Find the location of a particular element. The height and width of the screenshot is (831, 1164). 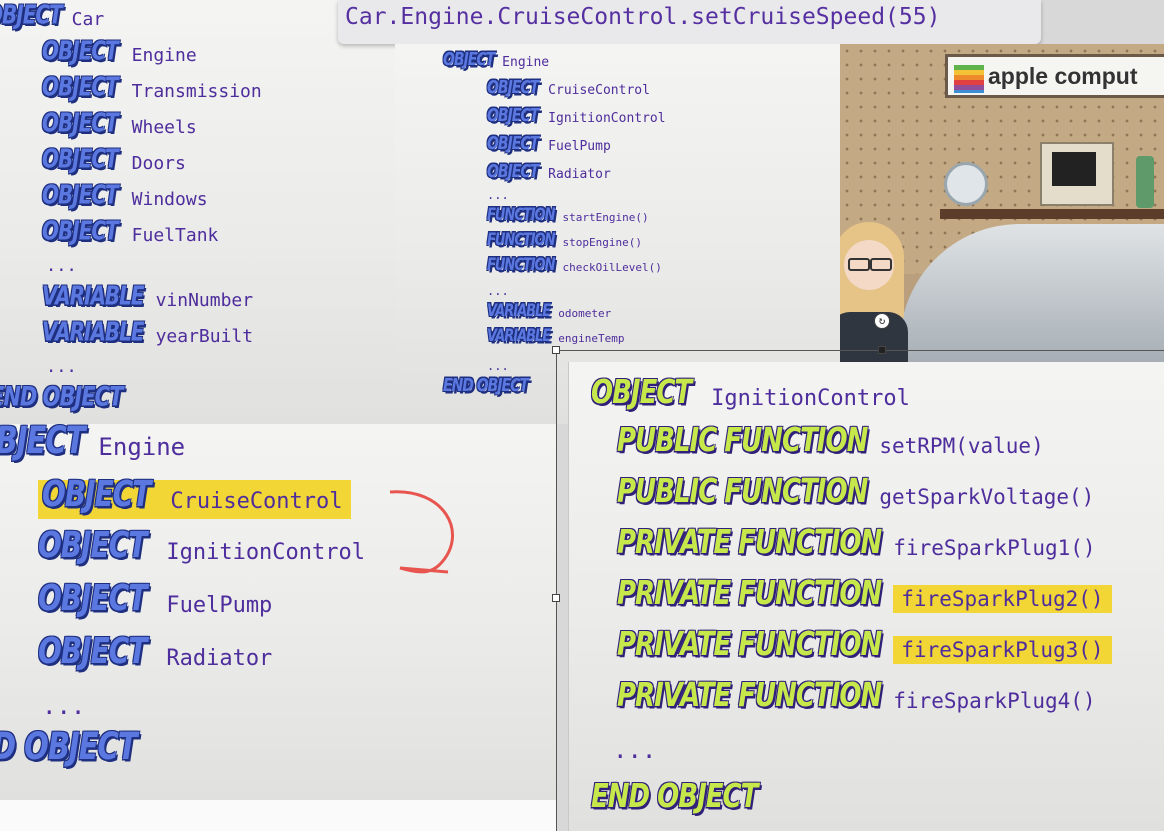

ignition-function: PRIVATE FUNCTION fireSparkPlug2() is located at coordinates (864, 594).